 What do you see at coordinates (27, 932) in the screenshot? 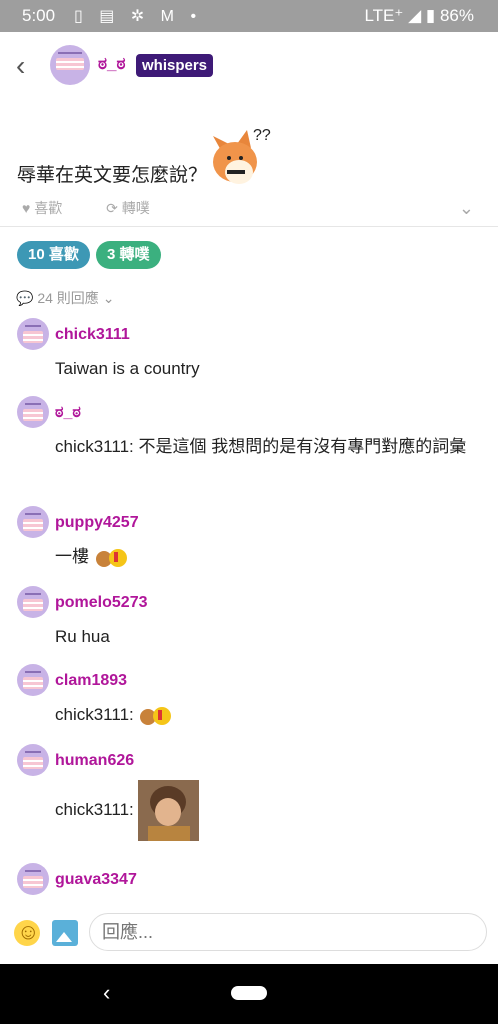
I see `smiley-icon` at bounding box center [27, 932].